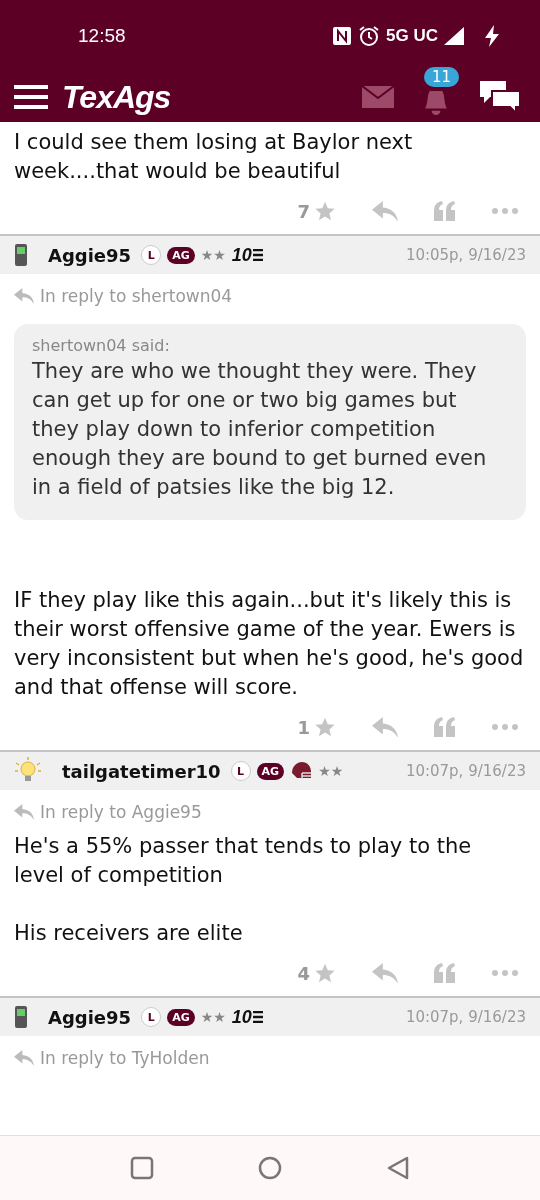  I want to click on post-text: He's a 55% passer that tends to play to the level of competition, so click(243, 861).